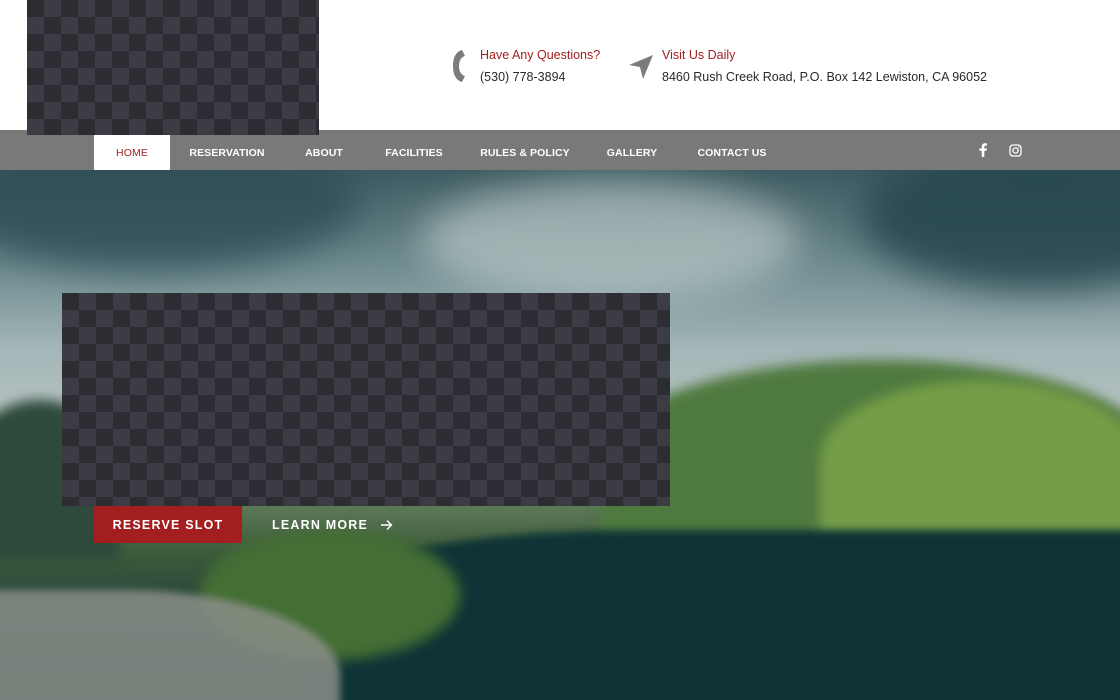 Image resolution: width=1120 pixels, height=700 pixels. What do you see at coordinates (732, 152) in the screenshot?
I see `nav-item-contact-us: CONTACT US` at bounding box center [732, 152].